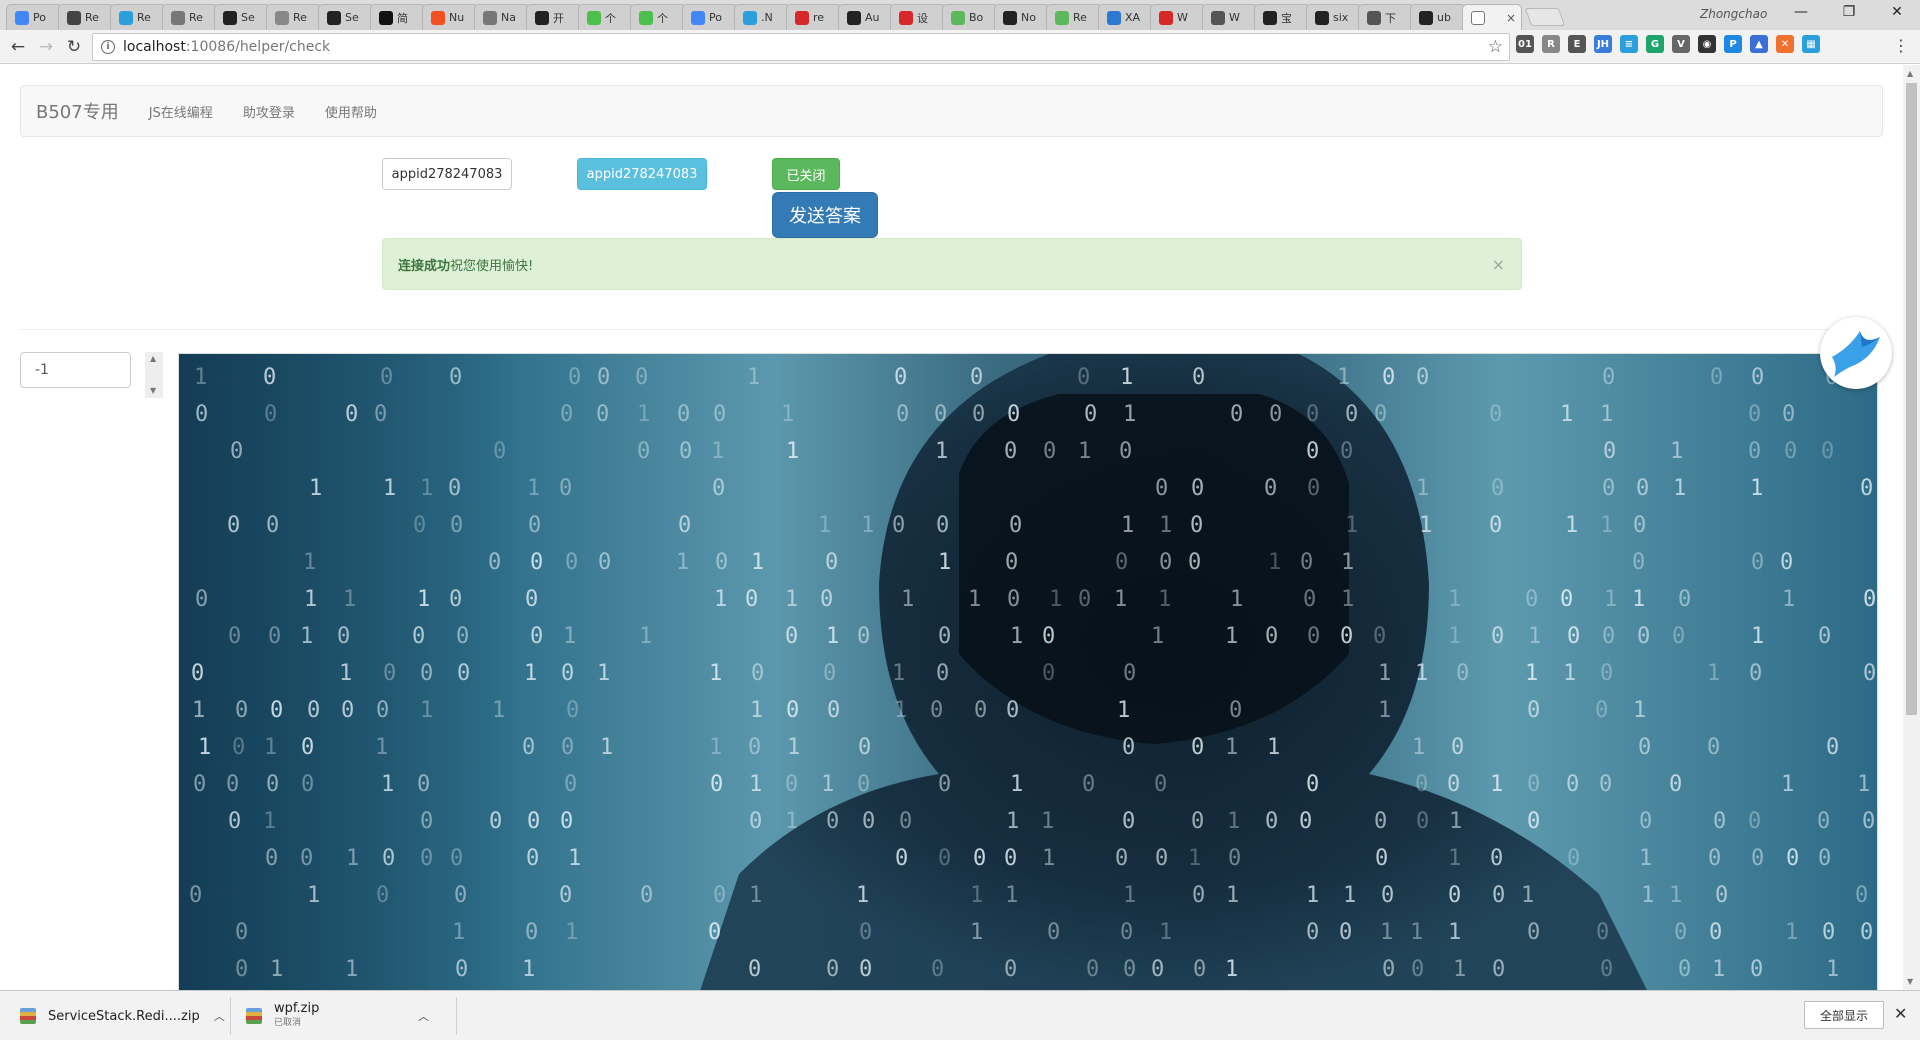 This screenshot has width=1920, height=1040. I want to click on tab-label: W, so click(1182, 17).